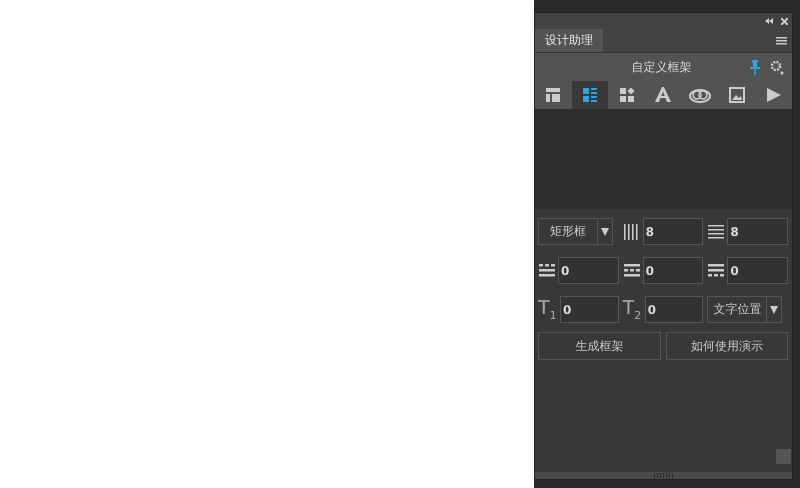  Describe the element at coordinates (632, 309) in the screenshot. I see `text-label: T$_{2}$` at that location.